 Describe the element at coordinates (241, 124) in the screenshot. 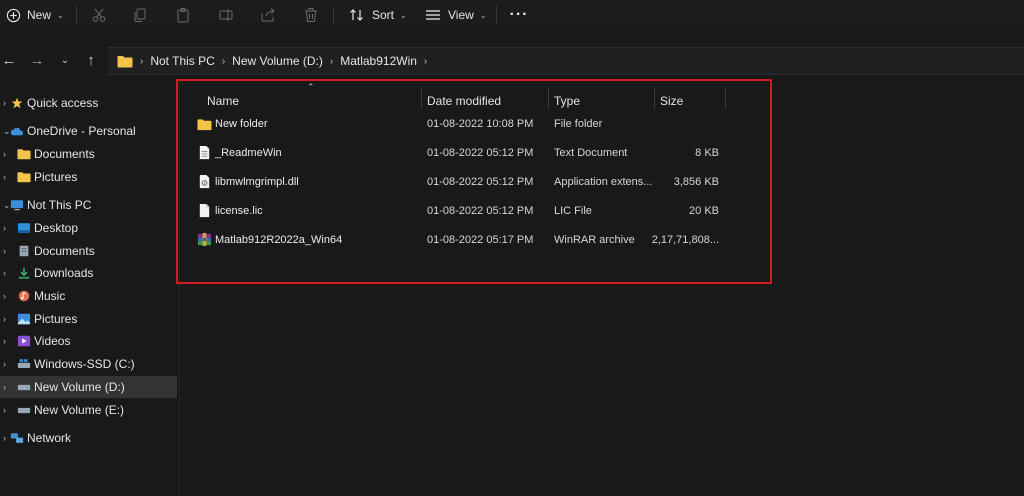

I see `file-name: New folder` at that location.